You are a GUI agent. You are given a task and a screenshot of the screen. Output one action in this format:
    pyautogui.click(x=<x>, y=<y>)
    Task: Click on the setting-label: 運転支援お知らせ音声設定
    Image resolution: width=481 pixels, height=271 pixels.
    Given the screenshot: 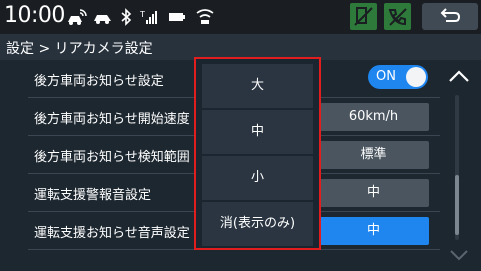 What is the action you would take?
    pyautogui.click(x=112, y=233)
    